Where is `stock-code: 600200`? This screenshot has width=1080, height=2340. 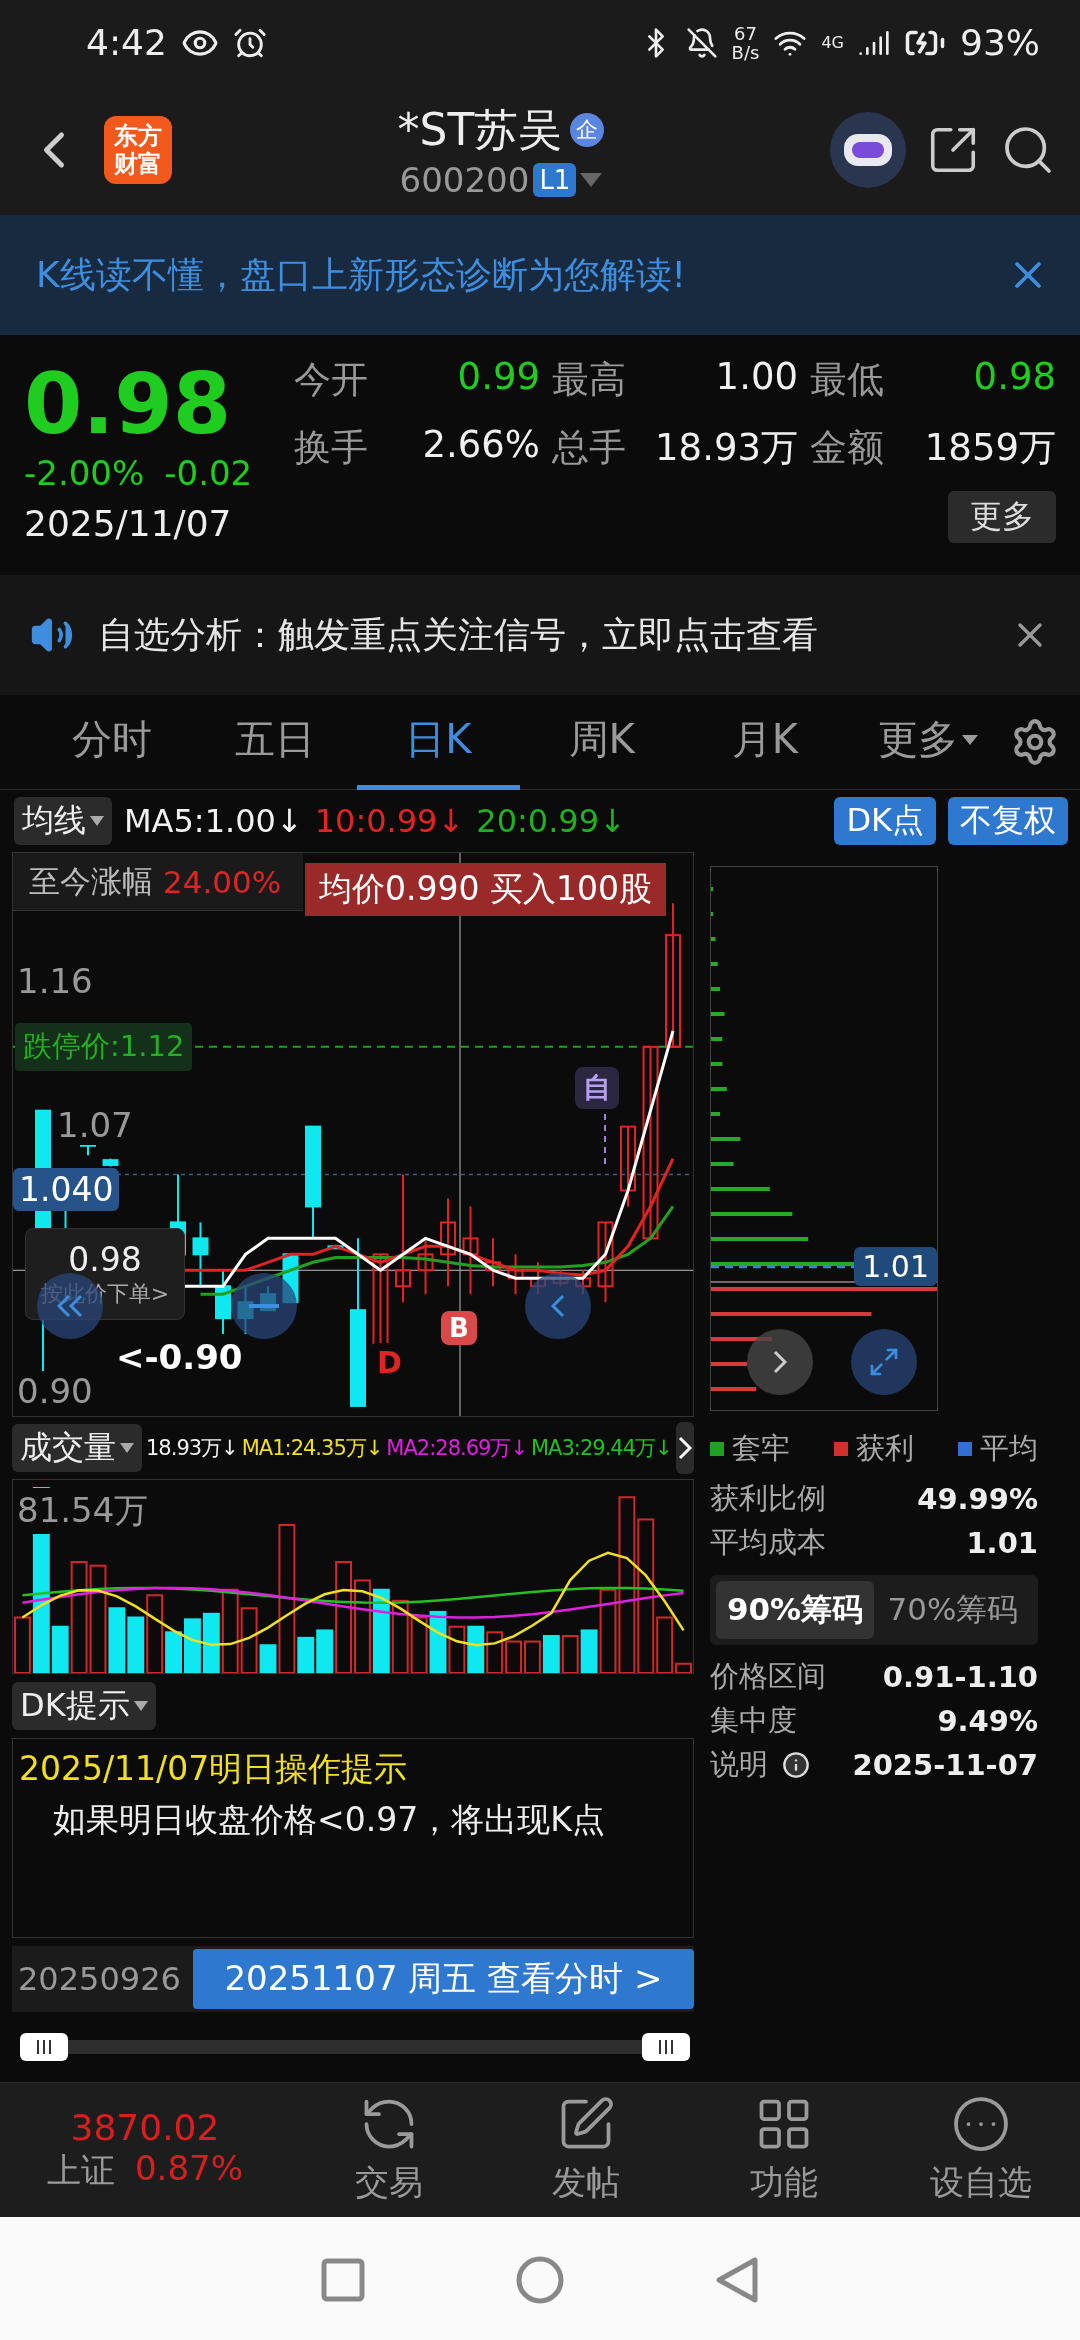
stock-code: 600200 is located at coordinates (464, 179).